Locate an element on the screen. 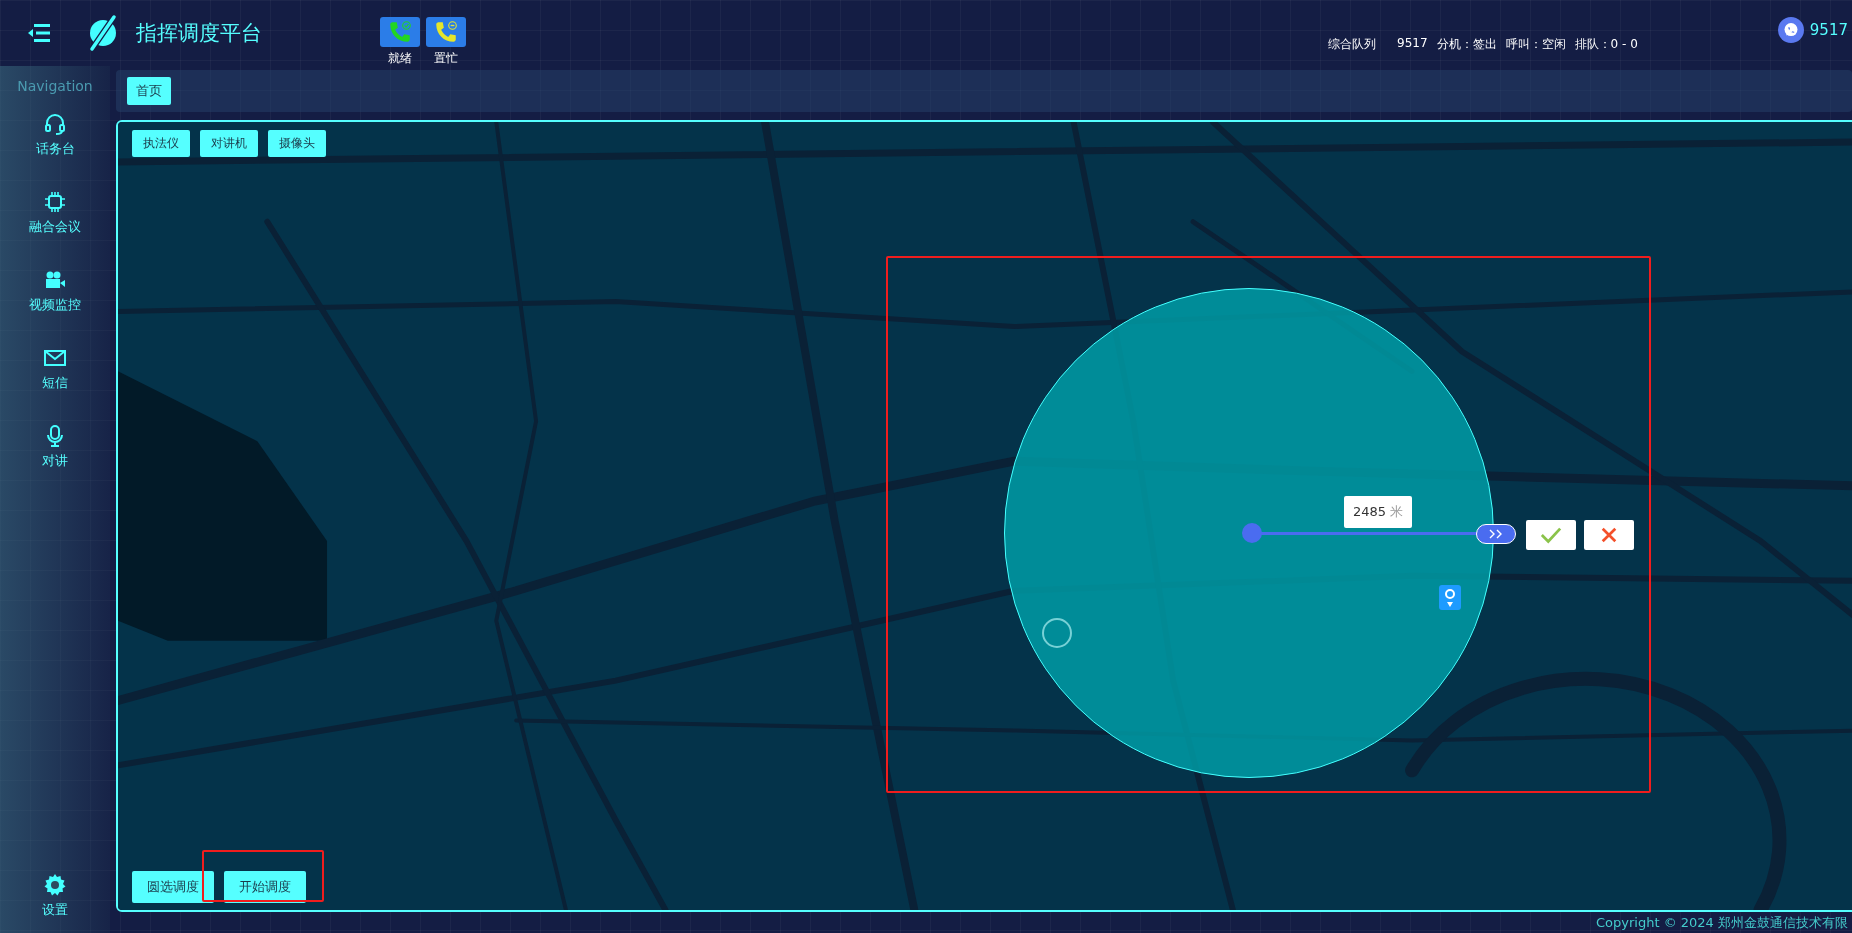  nav-item: 融合会议 is located at coordinates (55, 225).